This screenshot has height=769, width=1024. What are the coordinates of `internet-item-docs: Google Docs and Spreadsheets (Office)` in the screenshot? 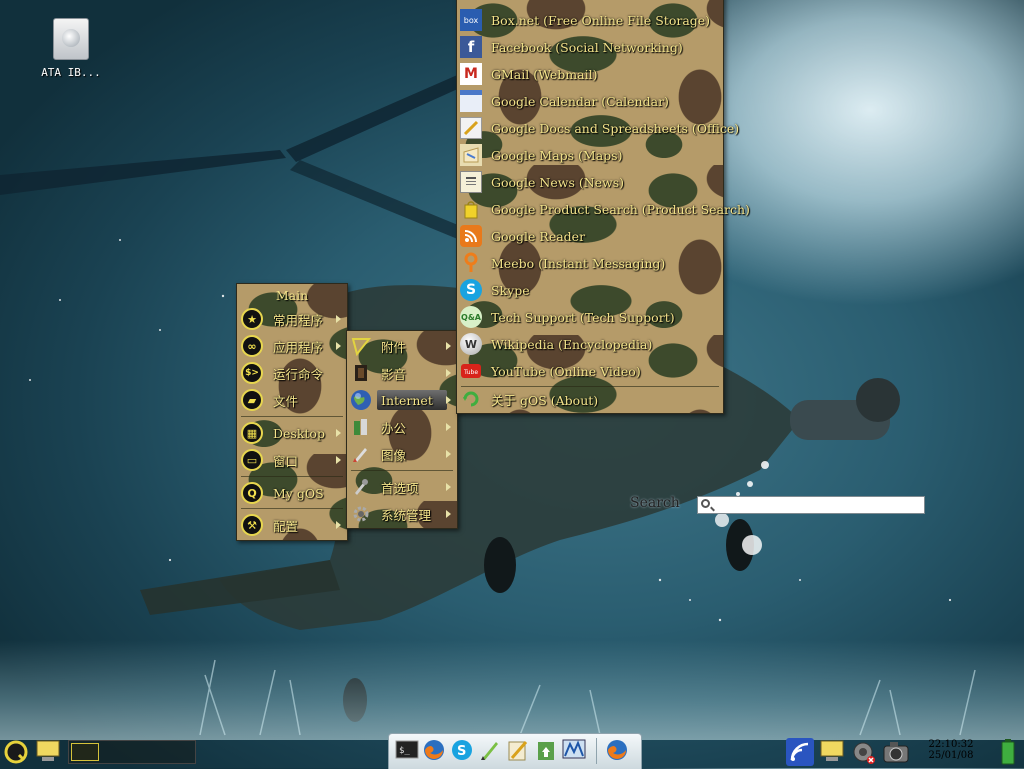 It's located at (598, 128).